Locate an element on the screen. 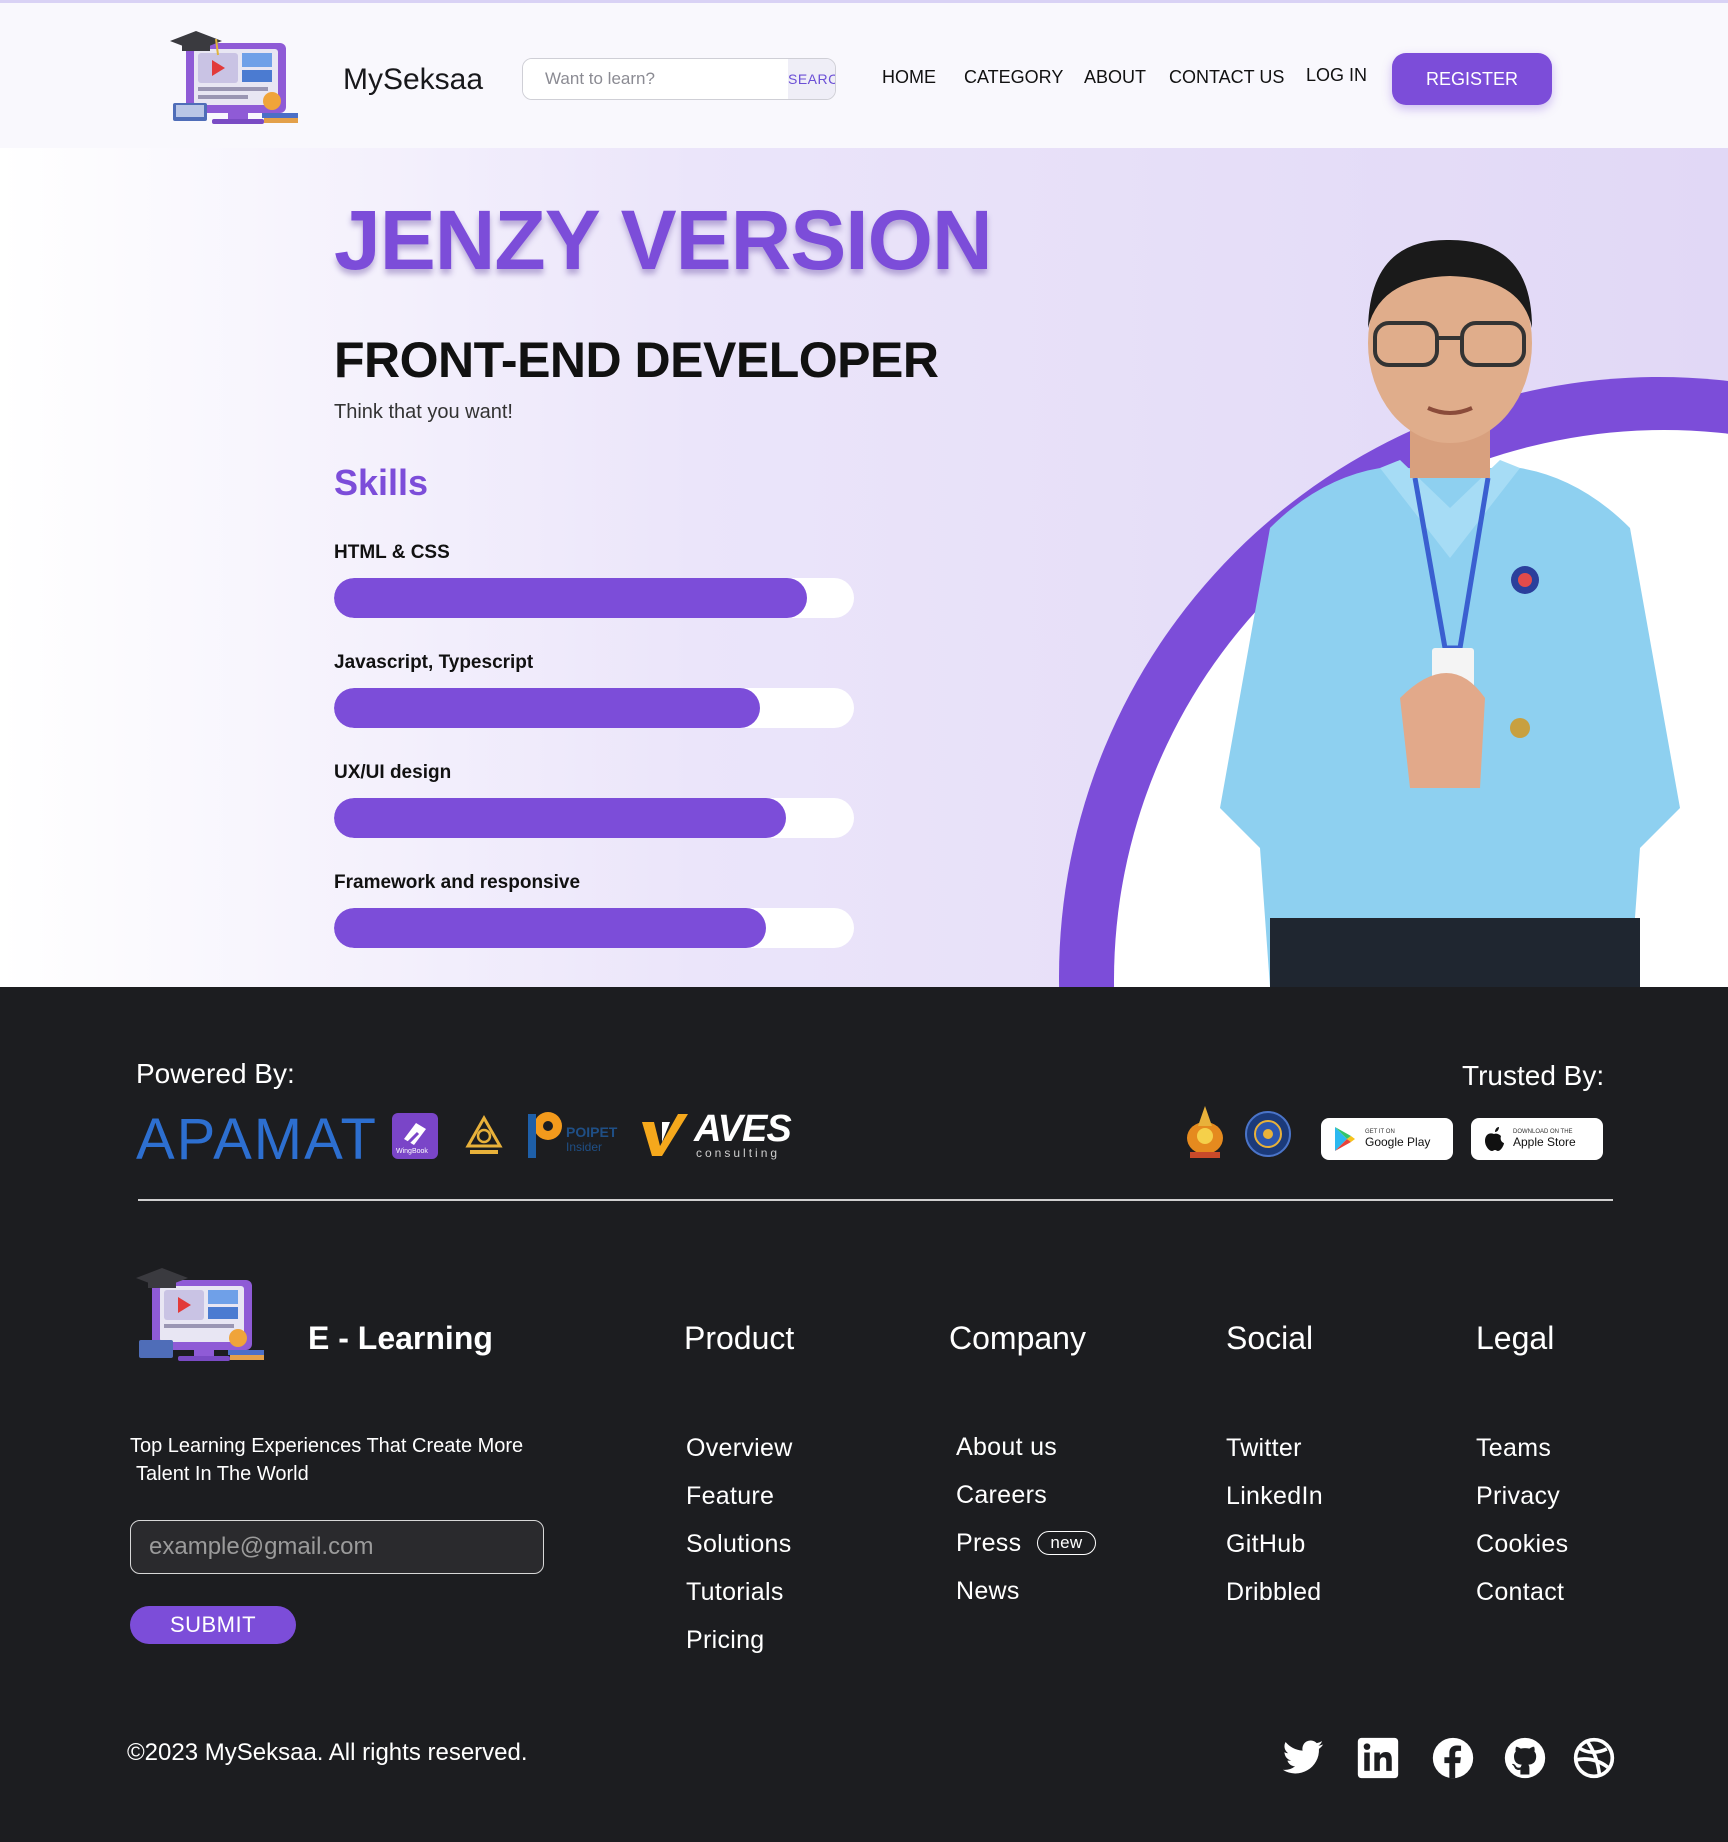 The width and height of the screenshot is (1728, 1842). ministry-emblem-icon is located at coordinates (1205, 1132).